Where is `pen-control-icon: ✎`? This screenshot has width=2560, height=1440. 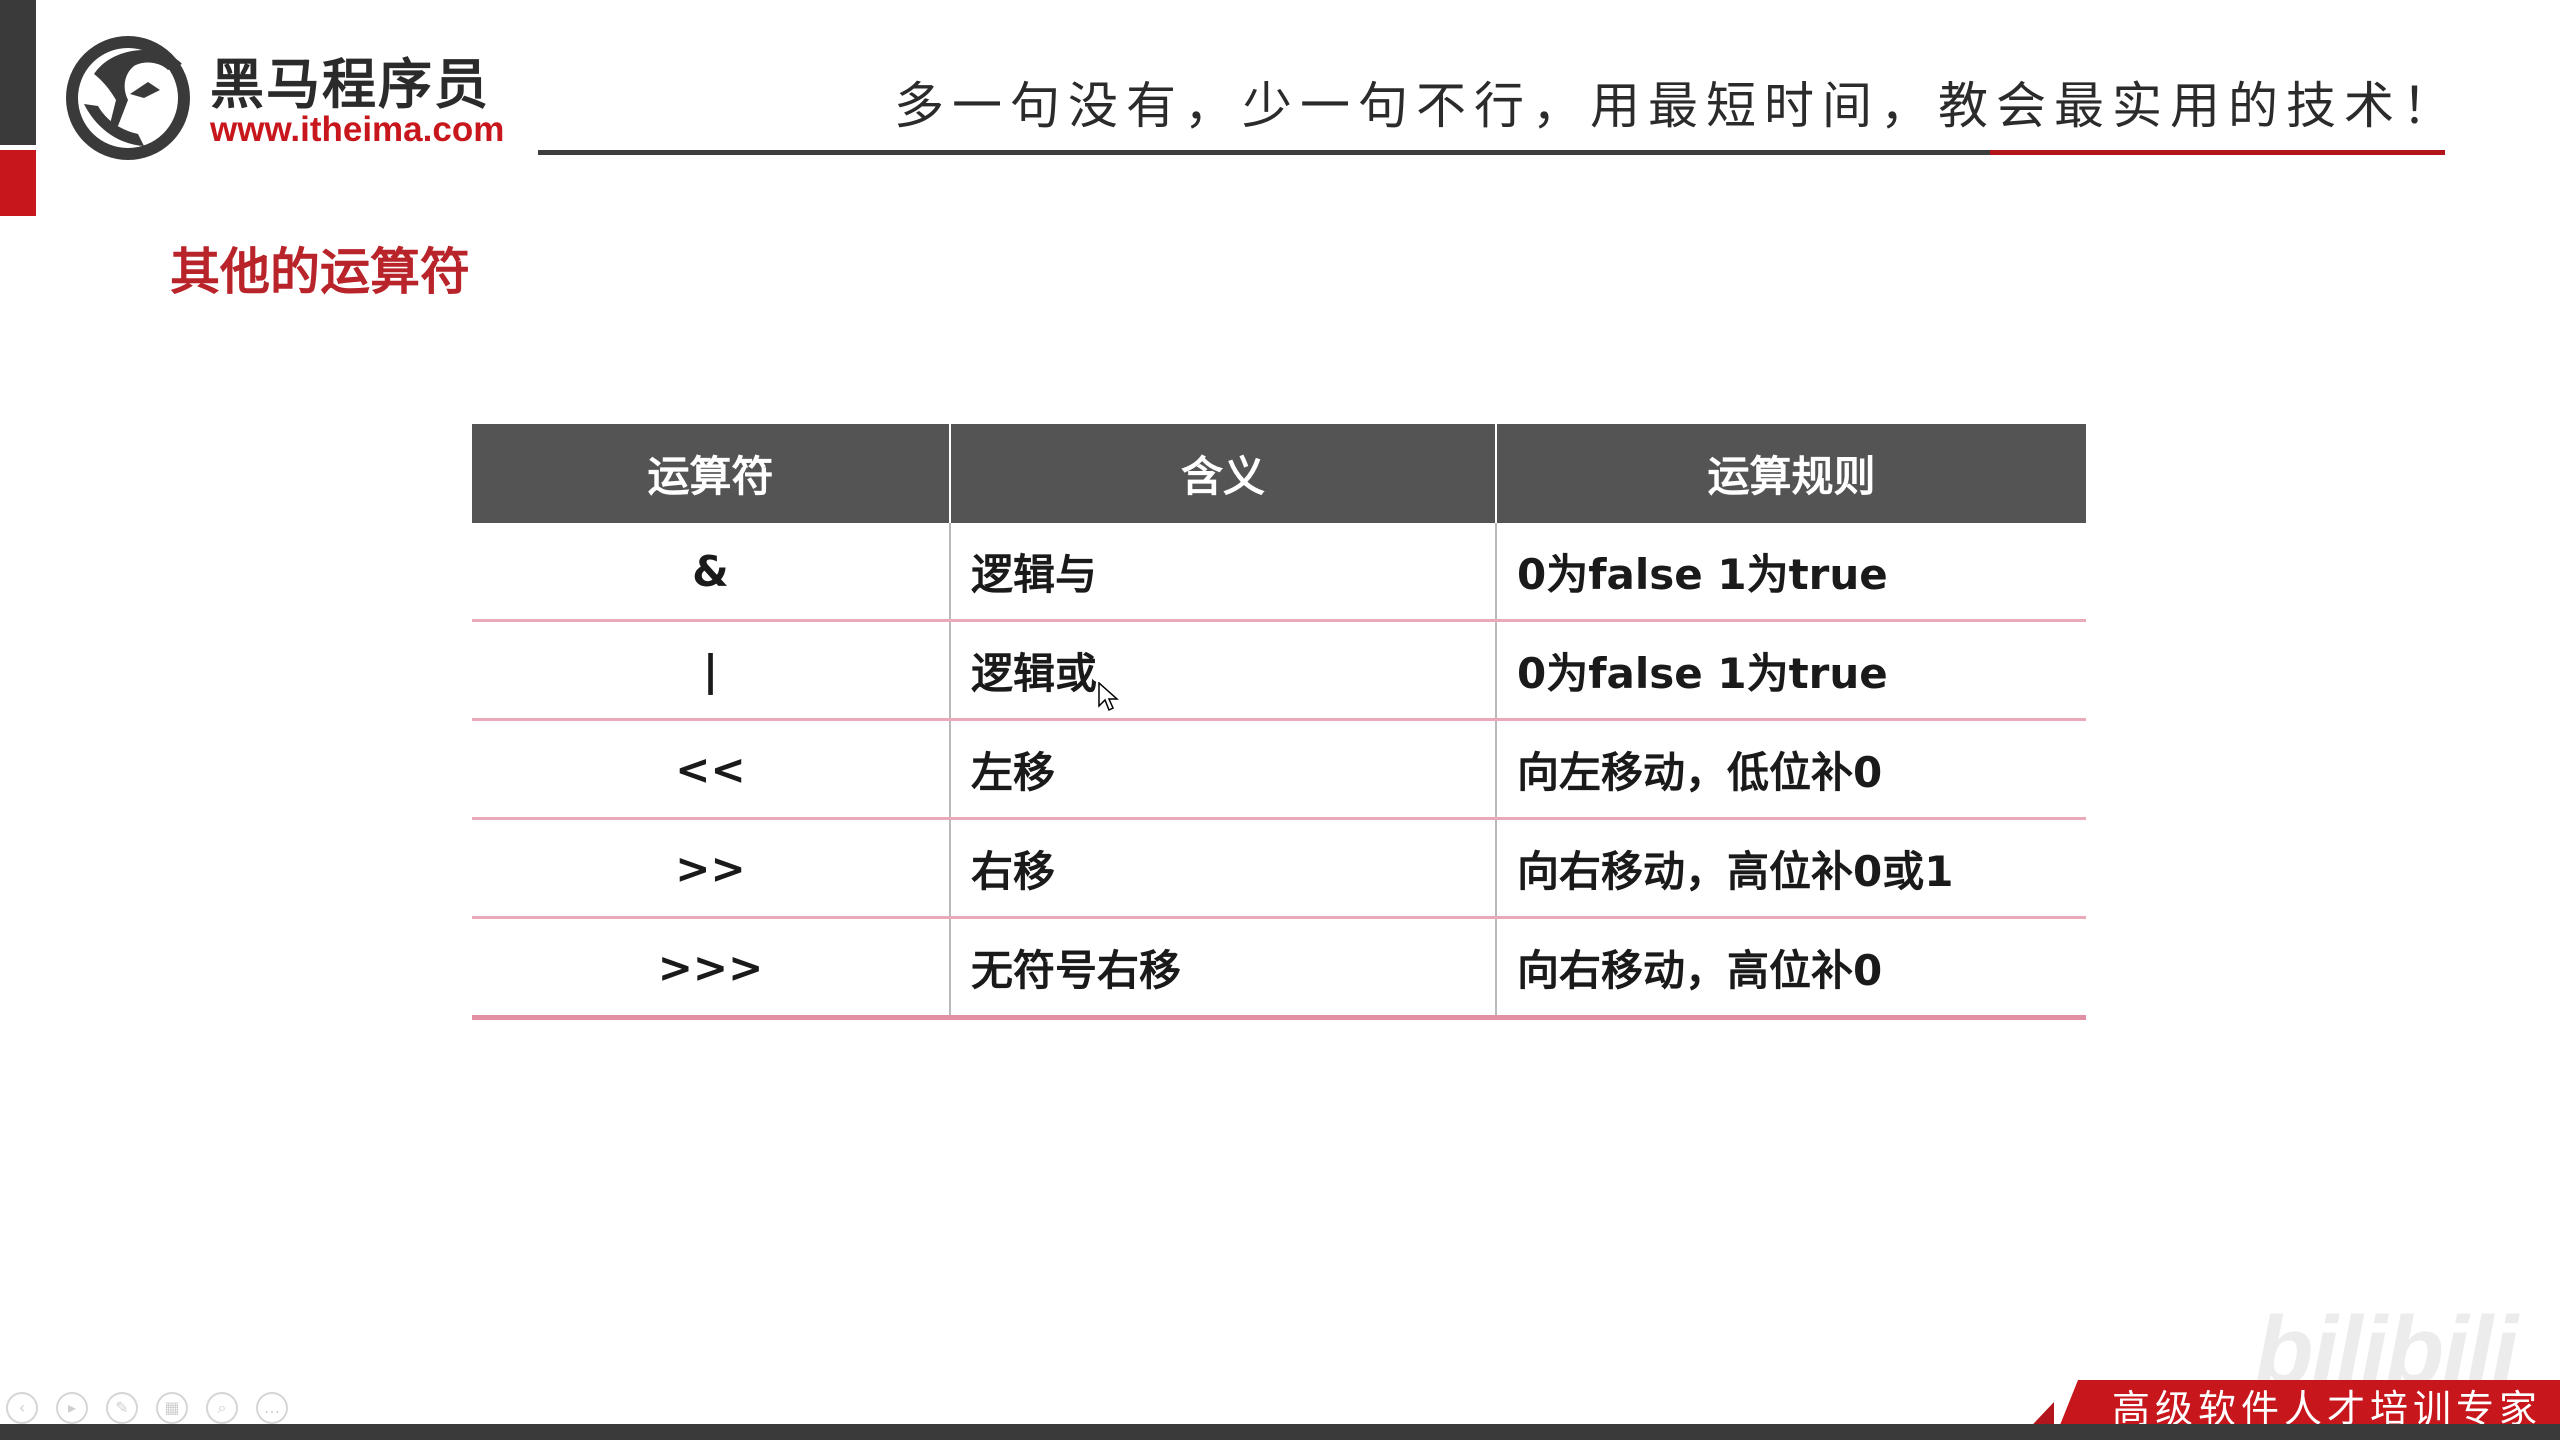
pen-control-icon: ✎ is located at coordinates (122, 1408).